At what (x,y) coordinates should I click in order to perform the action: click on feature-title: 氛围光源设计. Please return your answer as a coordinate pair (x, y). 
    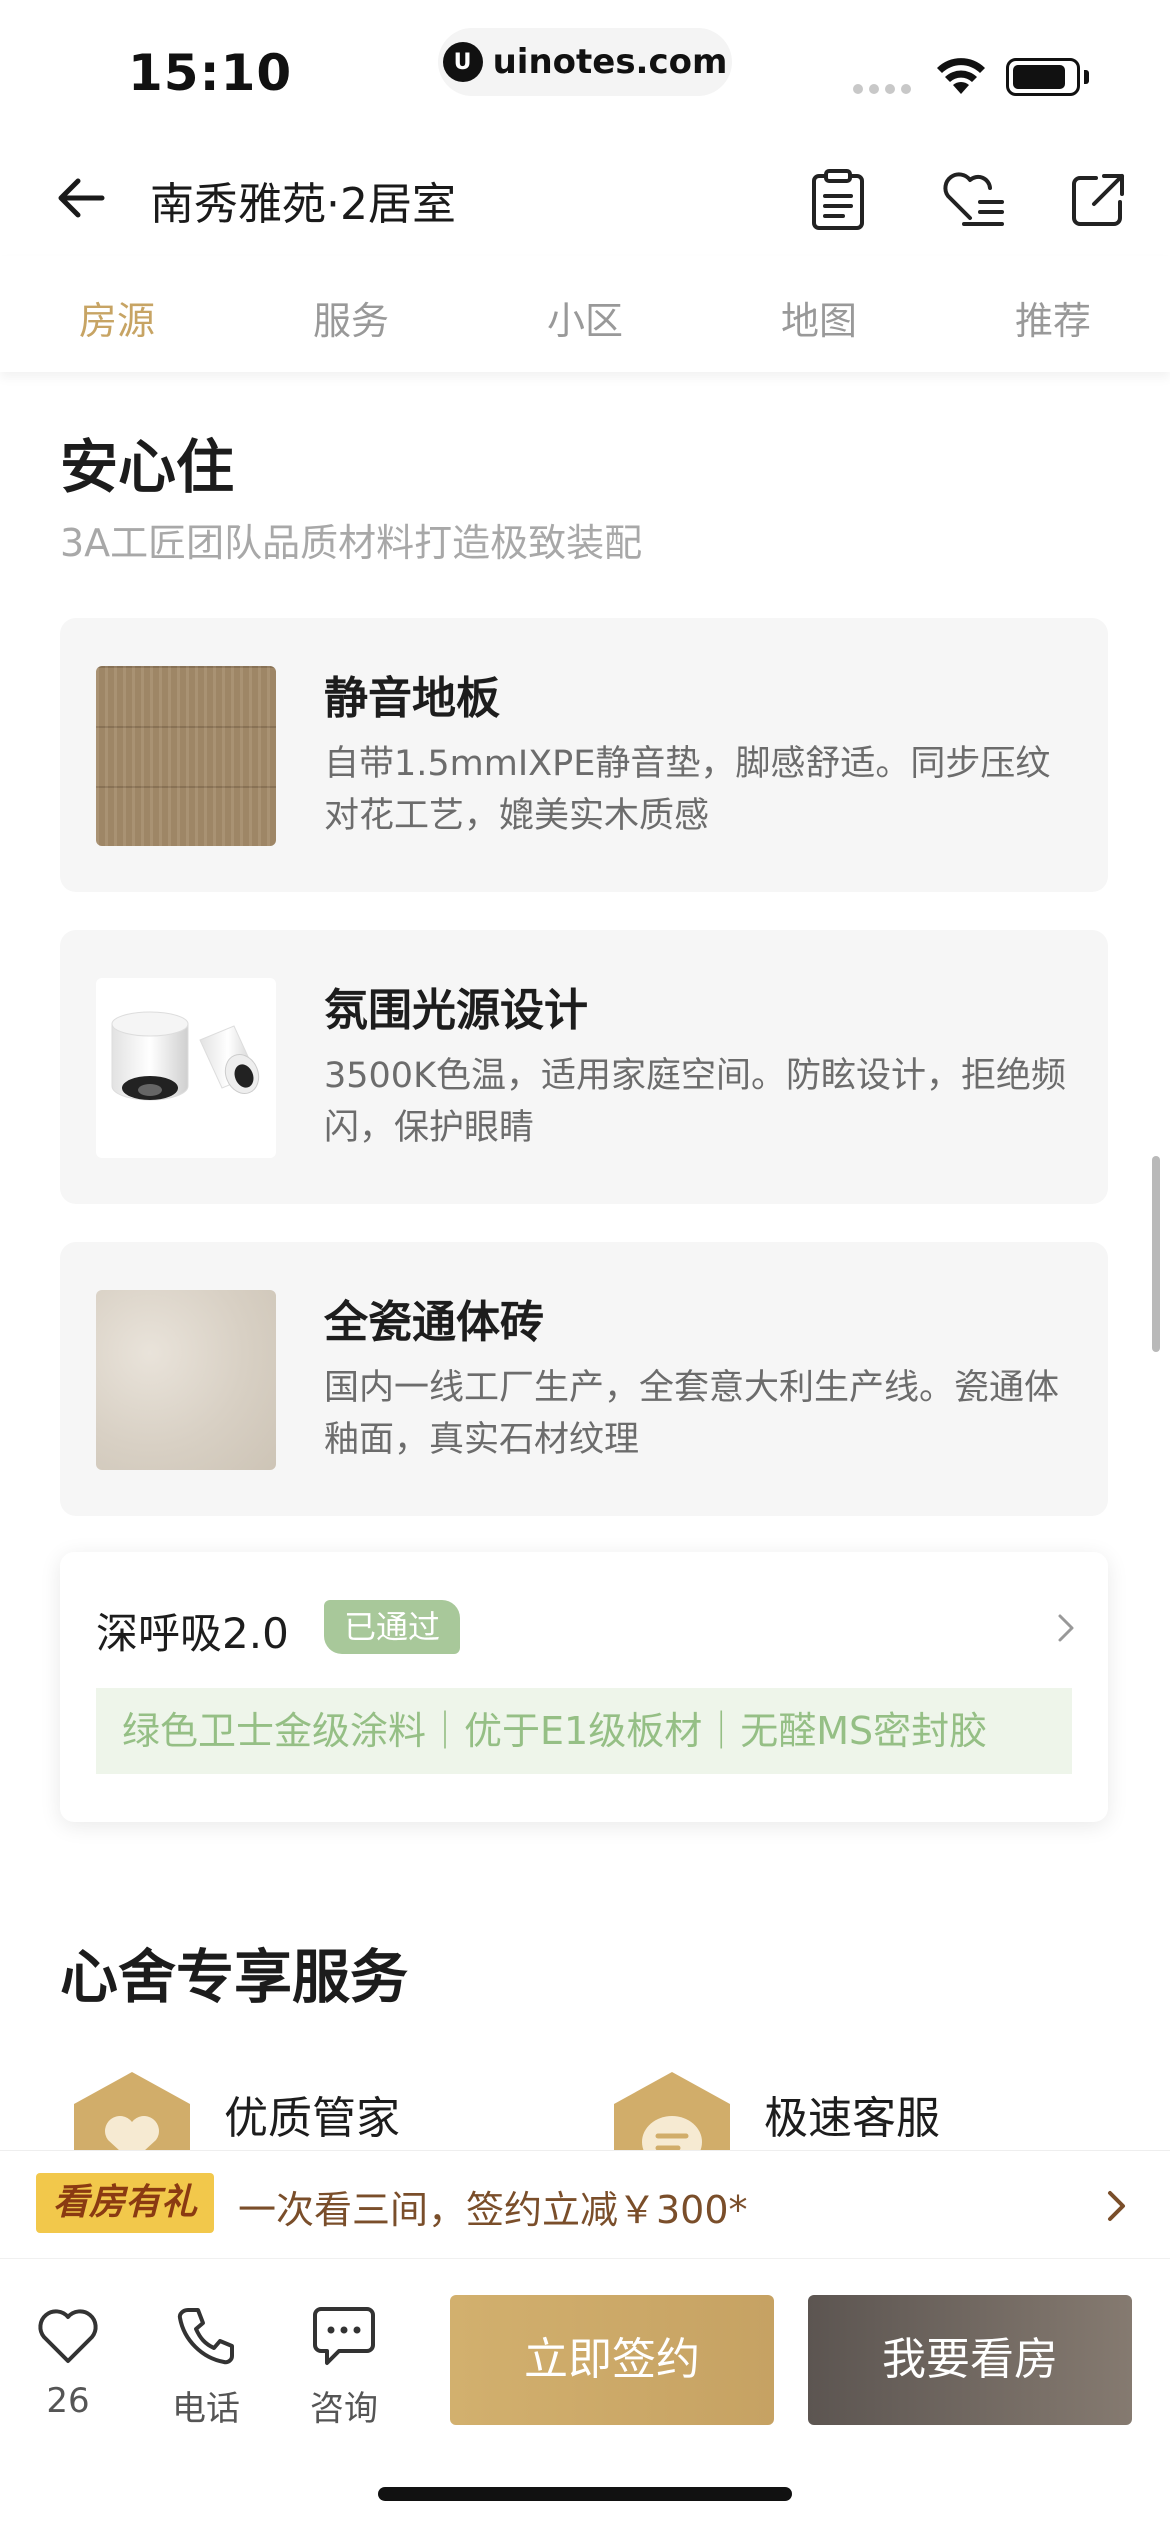
    Looking at the image, I should click on (456, 1010).